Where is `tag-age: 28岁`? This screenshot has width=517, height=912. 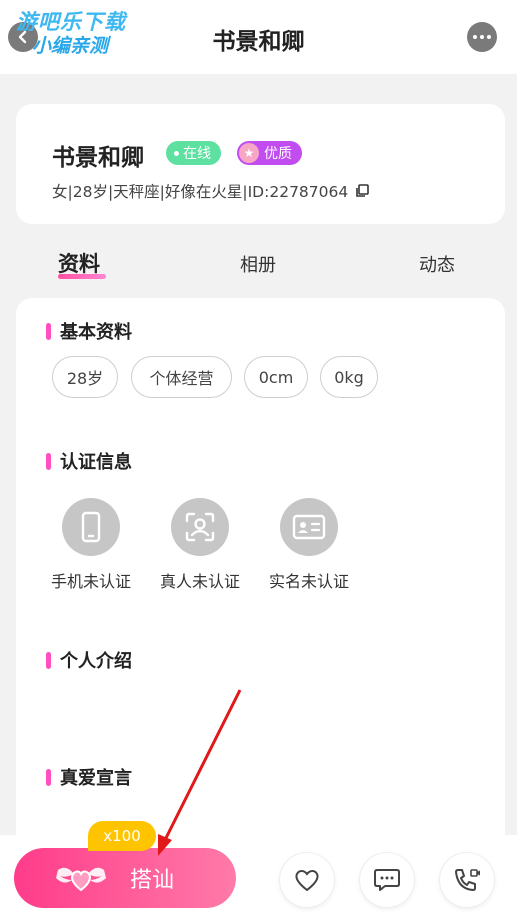 tag-age: 28岁 is located at coordinates (85, 377).